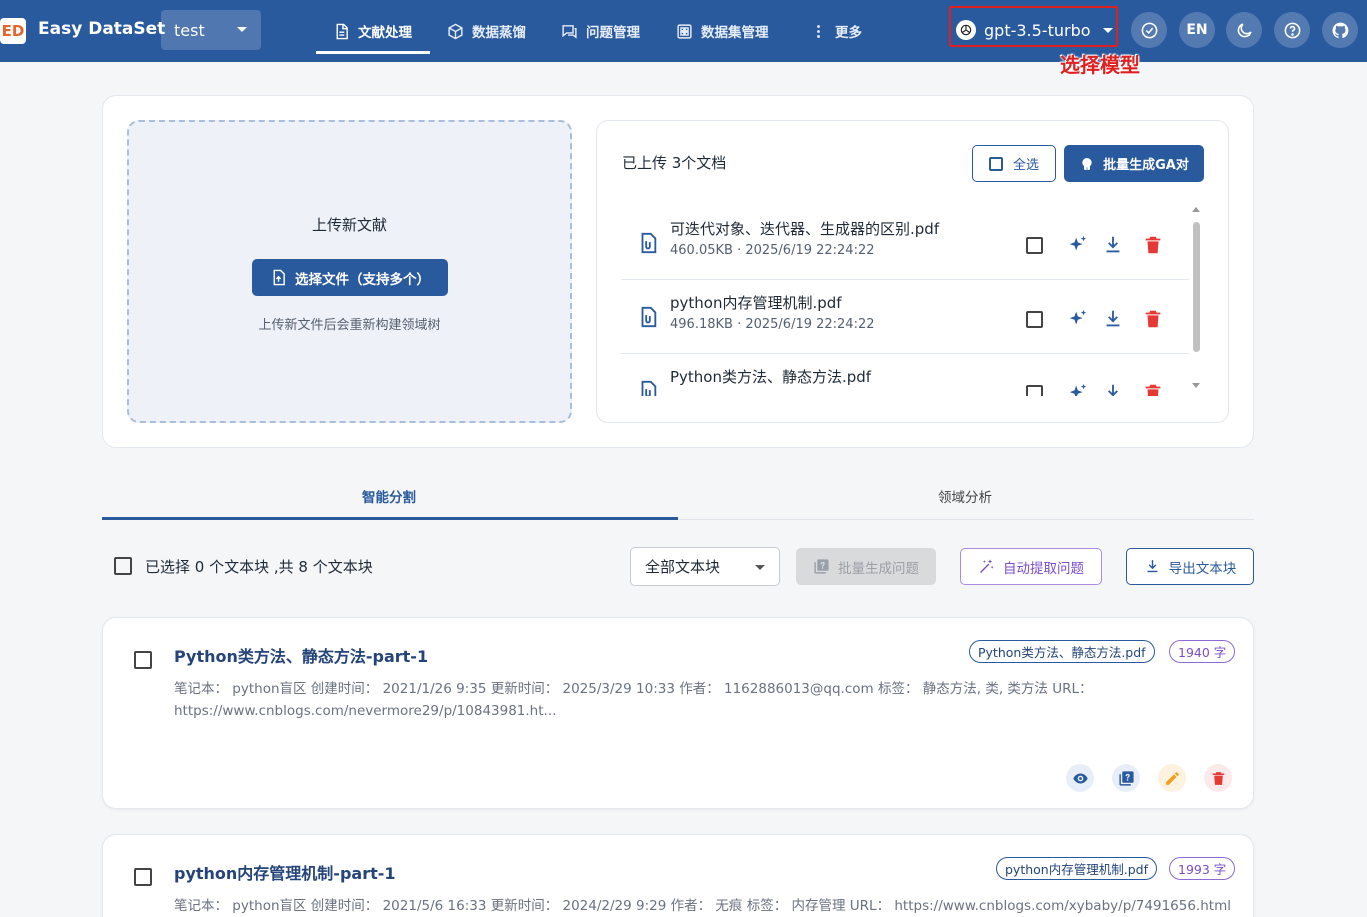  What do you see at coordinates (966, 30) in the screenshot?
I see `openai-icon` at bounding box center [966, 30].